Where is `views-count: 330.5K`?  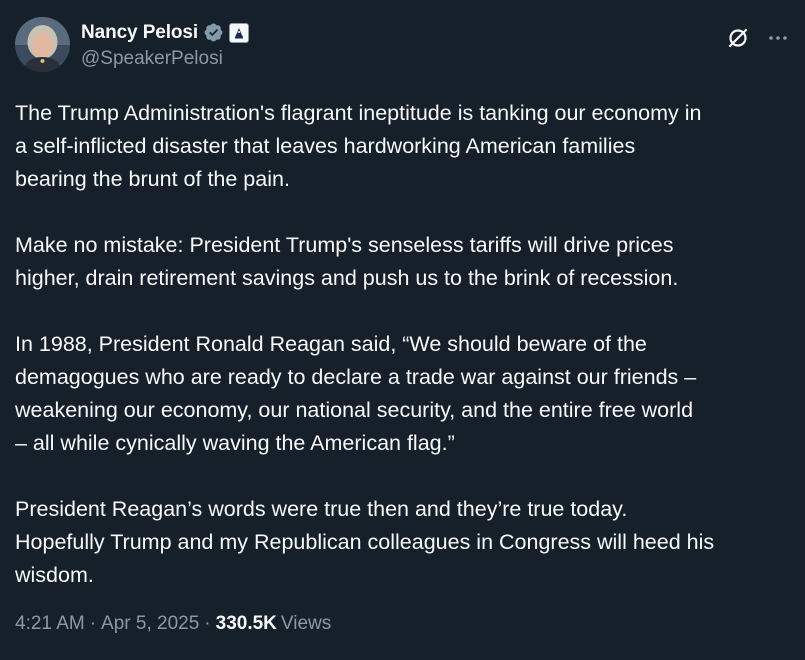 views-count: 330.5K is located at coordinates (246, 624).